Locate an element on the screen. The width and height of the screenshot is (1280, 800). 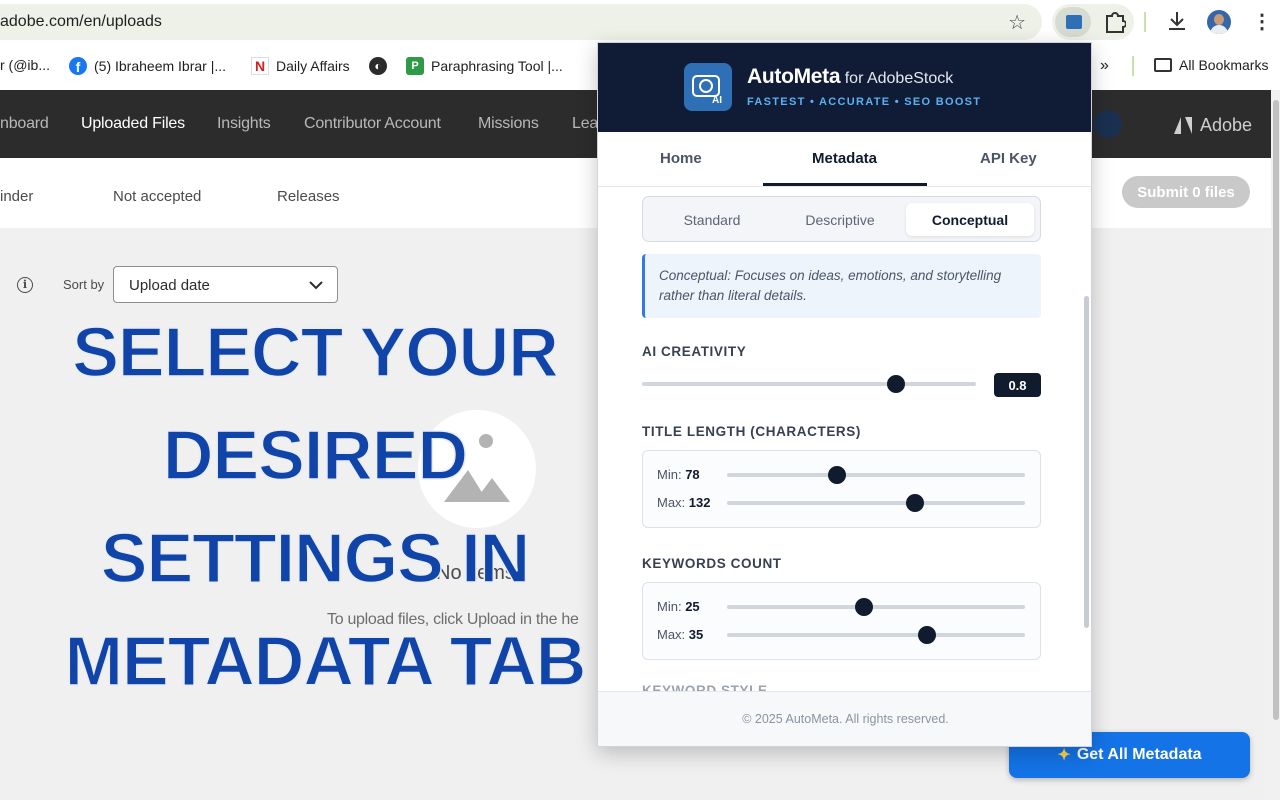
adobe-brand-label: Adobe is located at coordinates (1226, 125).